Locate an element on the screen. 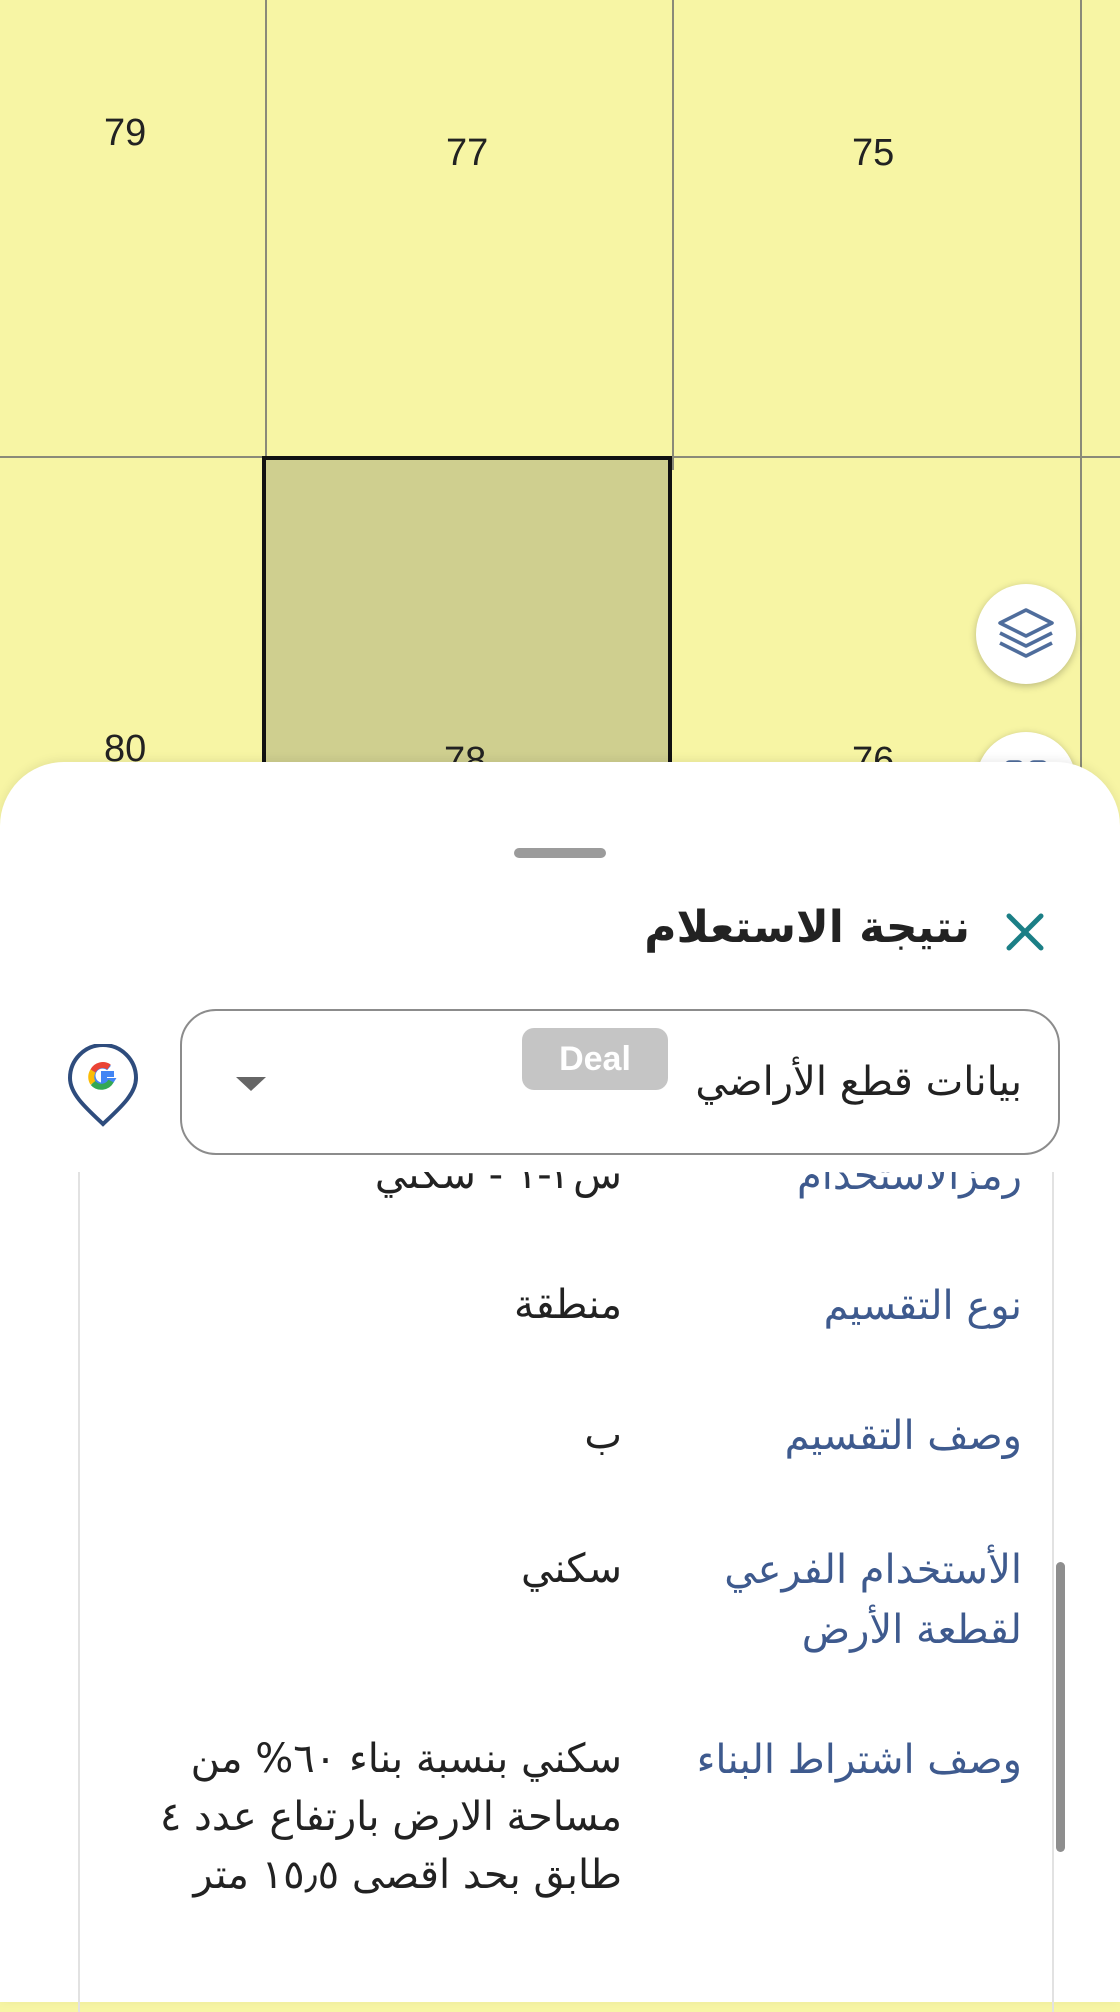 The width and height of the screenshot is (1120, 2012). row-label: رمزالاستخدام is located at coordinates (909, 1185).